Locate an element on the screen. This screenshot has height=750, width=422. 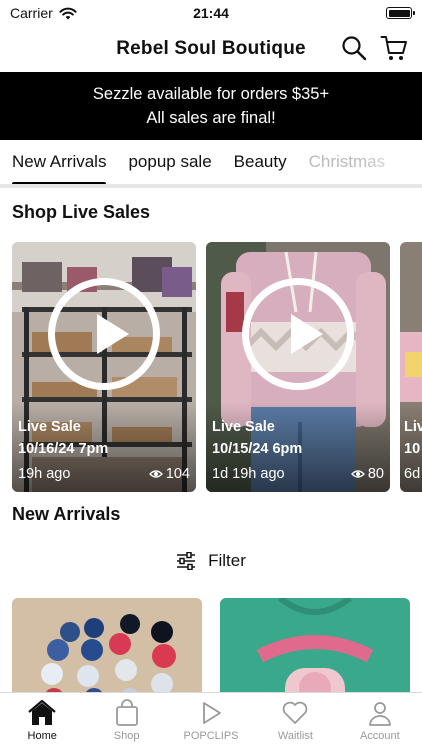
tabbar-item-shop: Shop is located at coordinates (126, 721).